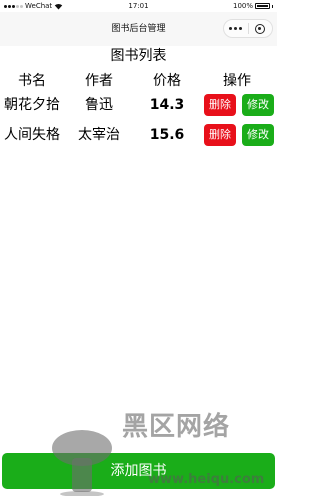 The image size is (320, 500). Describe the element at coordinates (99, 105) in the screenshot. I see `book-author: 鲁迅` at that location.